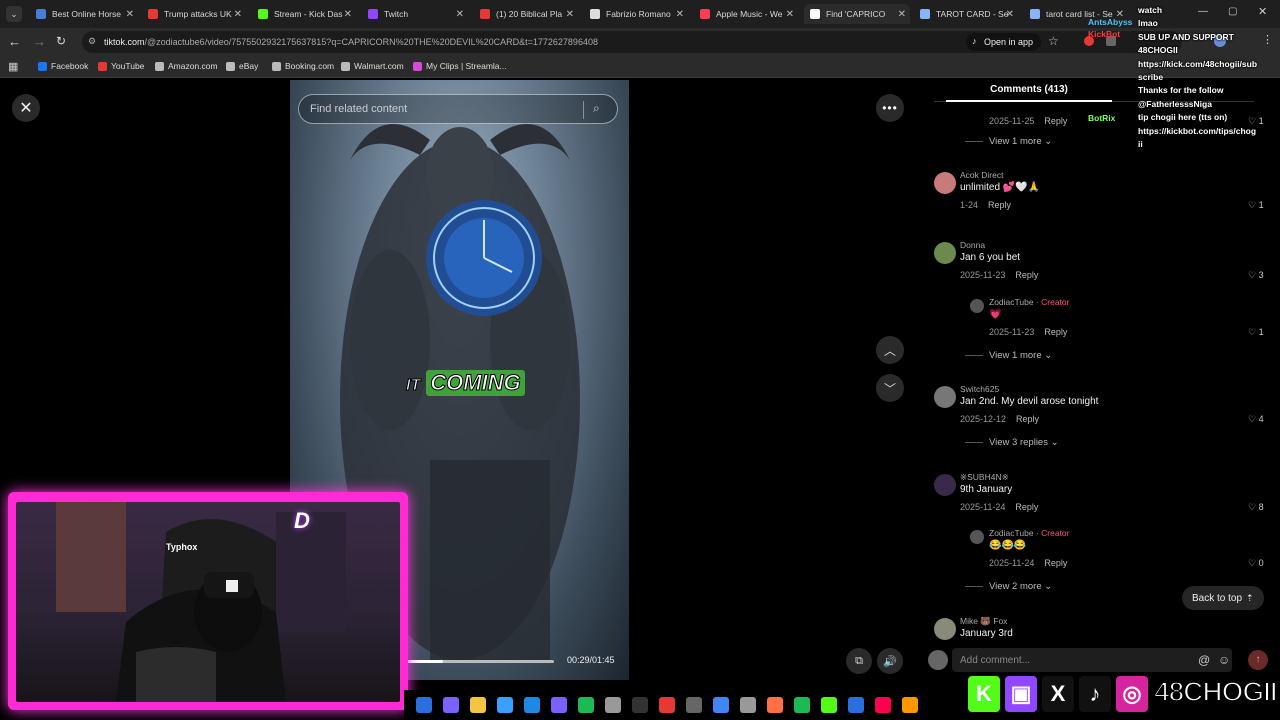 This screenshot has height=720, width=1280. What do you see at coordinates (92, 41) in the screenshot?
I see `site-info-icon: ⚙` at bounding box center [92, 41].